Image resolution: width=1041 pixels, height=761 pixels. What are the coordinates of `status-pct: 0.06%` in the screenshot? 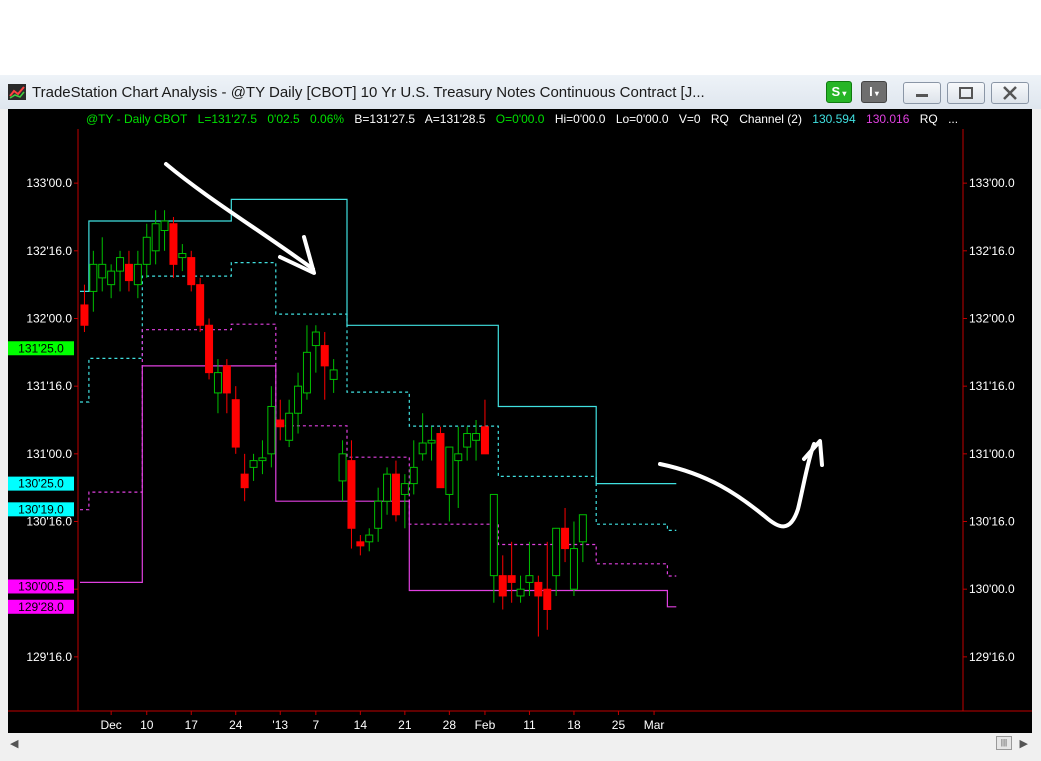 It's located at (327, 119).